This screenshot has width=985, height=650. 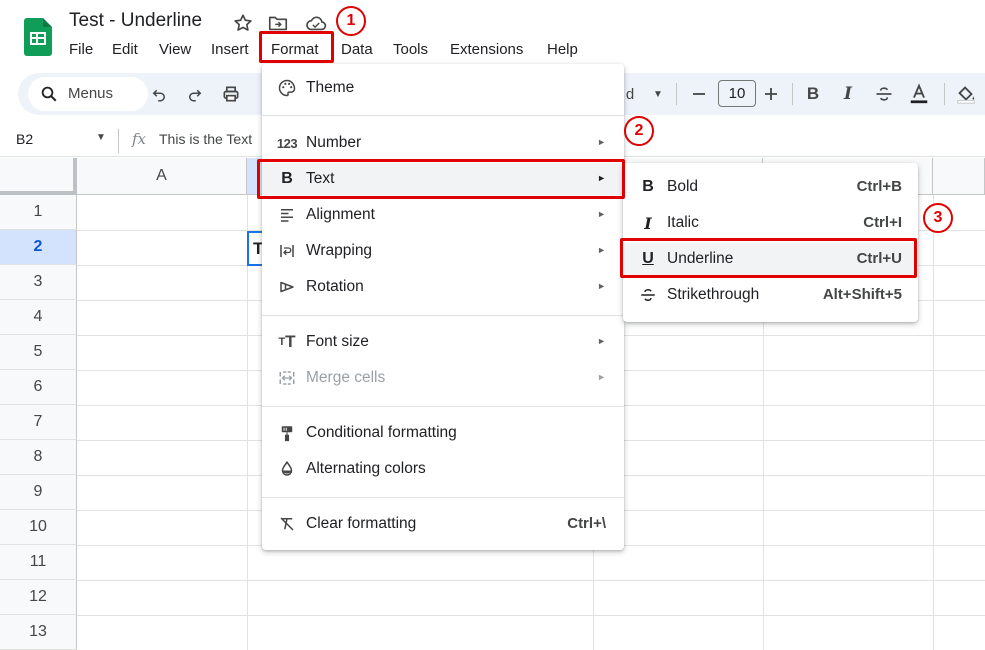 I want to click on menu-item-label: Merge cells, so click(x=346, y=377).